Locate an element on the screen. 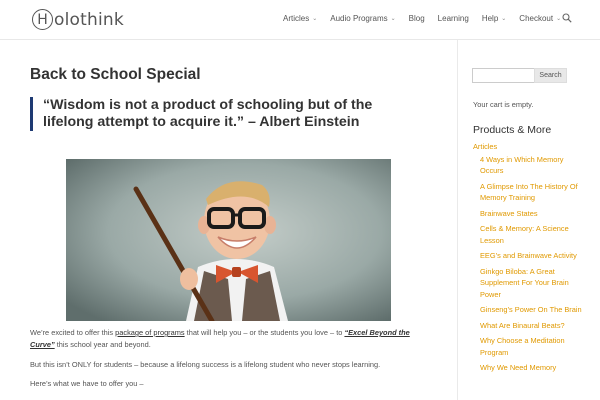 This screenshot has height=400, width=600. nav-label: Learning is located at coordinates (453, 18).